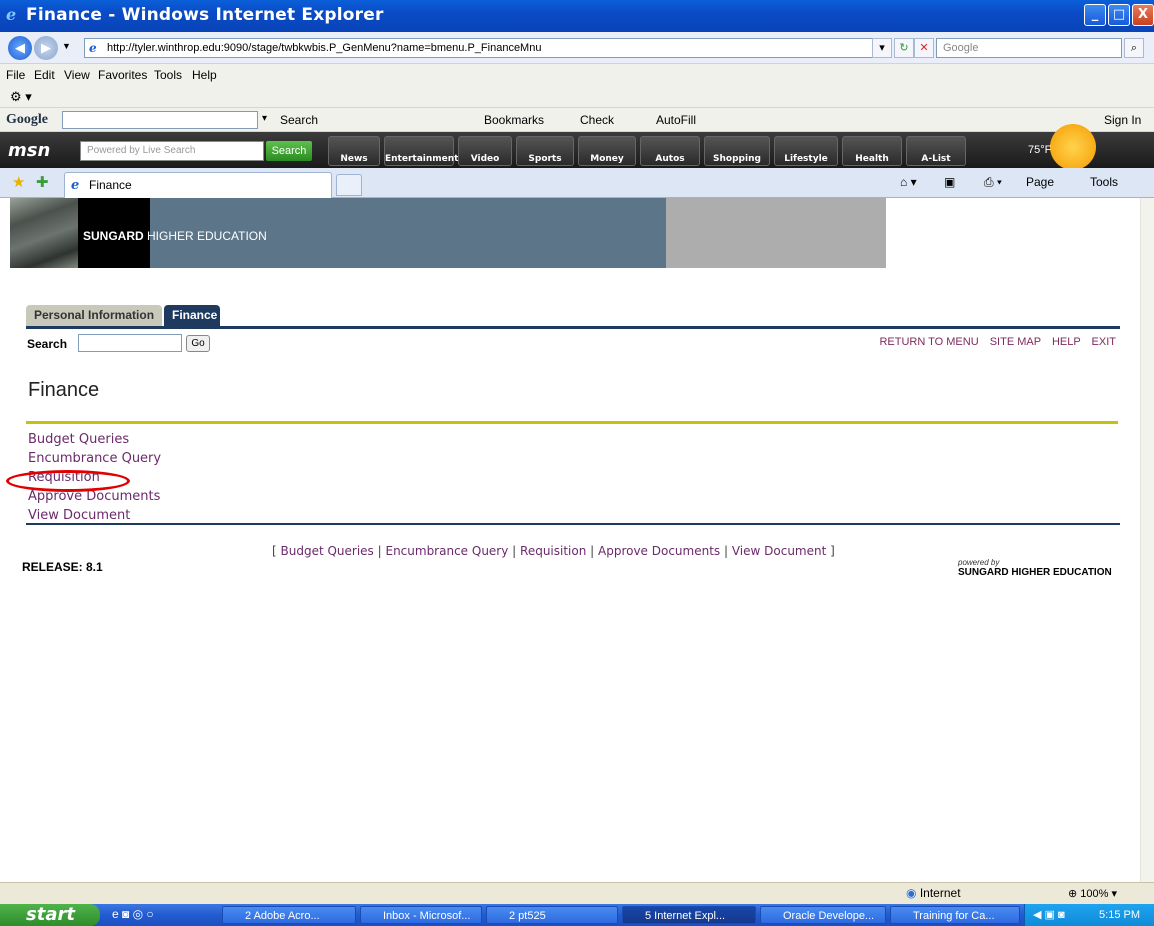 The image size is (1154, 926). I want to click on stop-icon: ✕, so click(924, 48).